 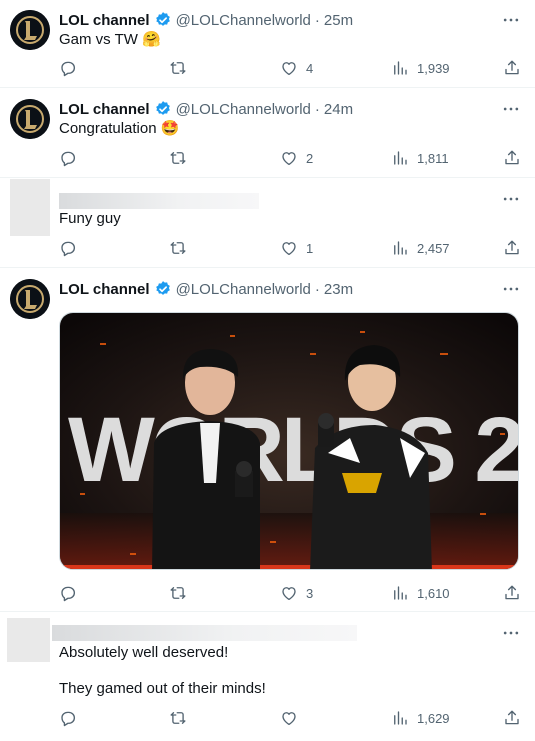 I want to click on view-count: 1,811, so click(x=433, y=158).